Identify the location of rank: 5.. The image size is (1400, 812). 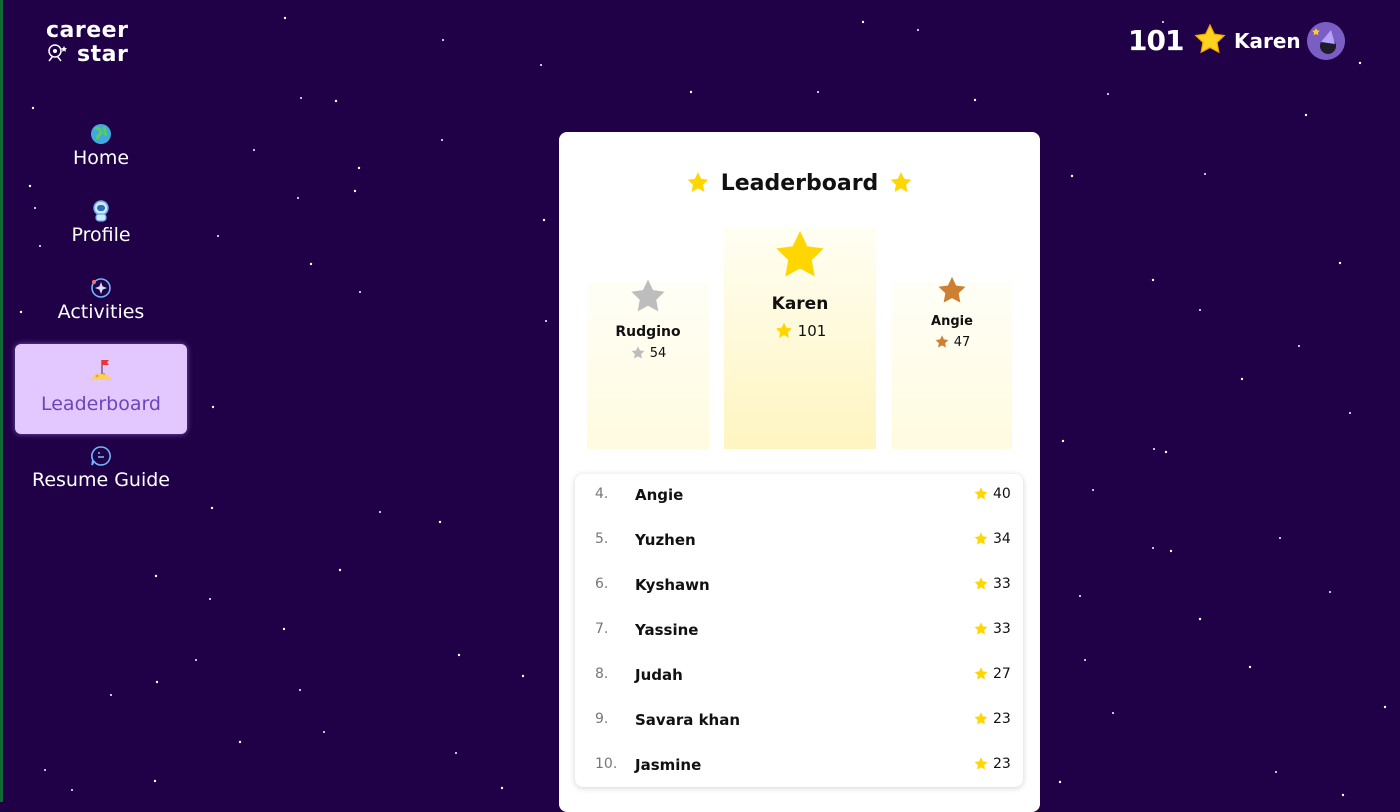
(602, 539).